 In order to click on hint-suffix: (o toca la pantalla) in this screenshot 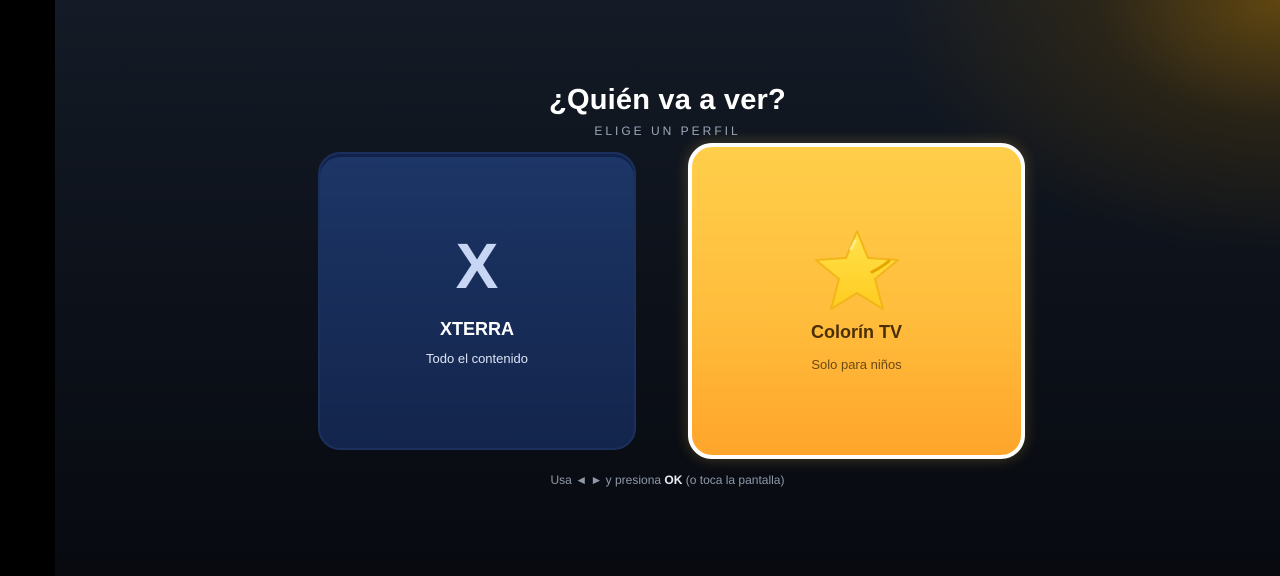, I will do `click(735, 480)`.